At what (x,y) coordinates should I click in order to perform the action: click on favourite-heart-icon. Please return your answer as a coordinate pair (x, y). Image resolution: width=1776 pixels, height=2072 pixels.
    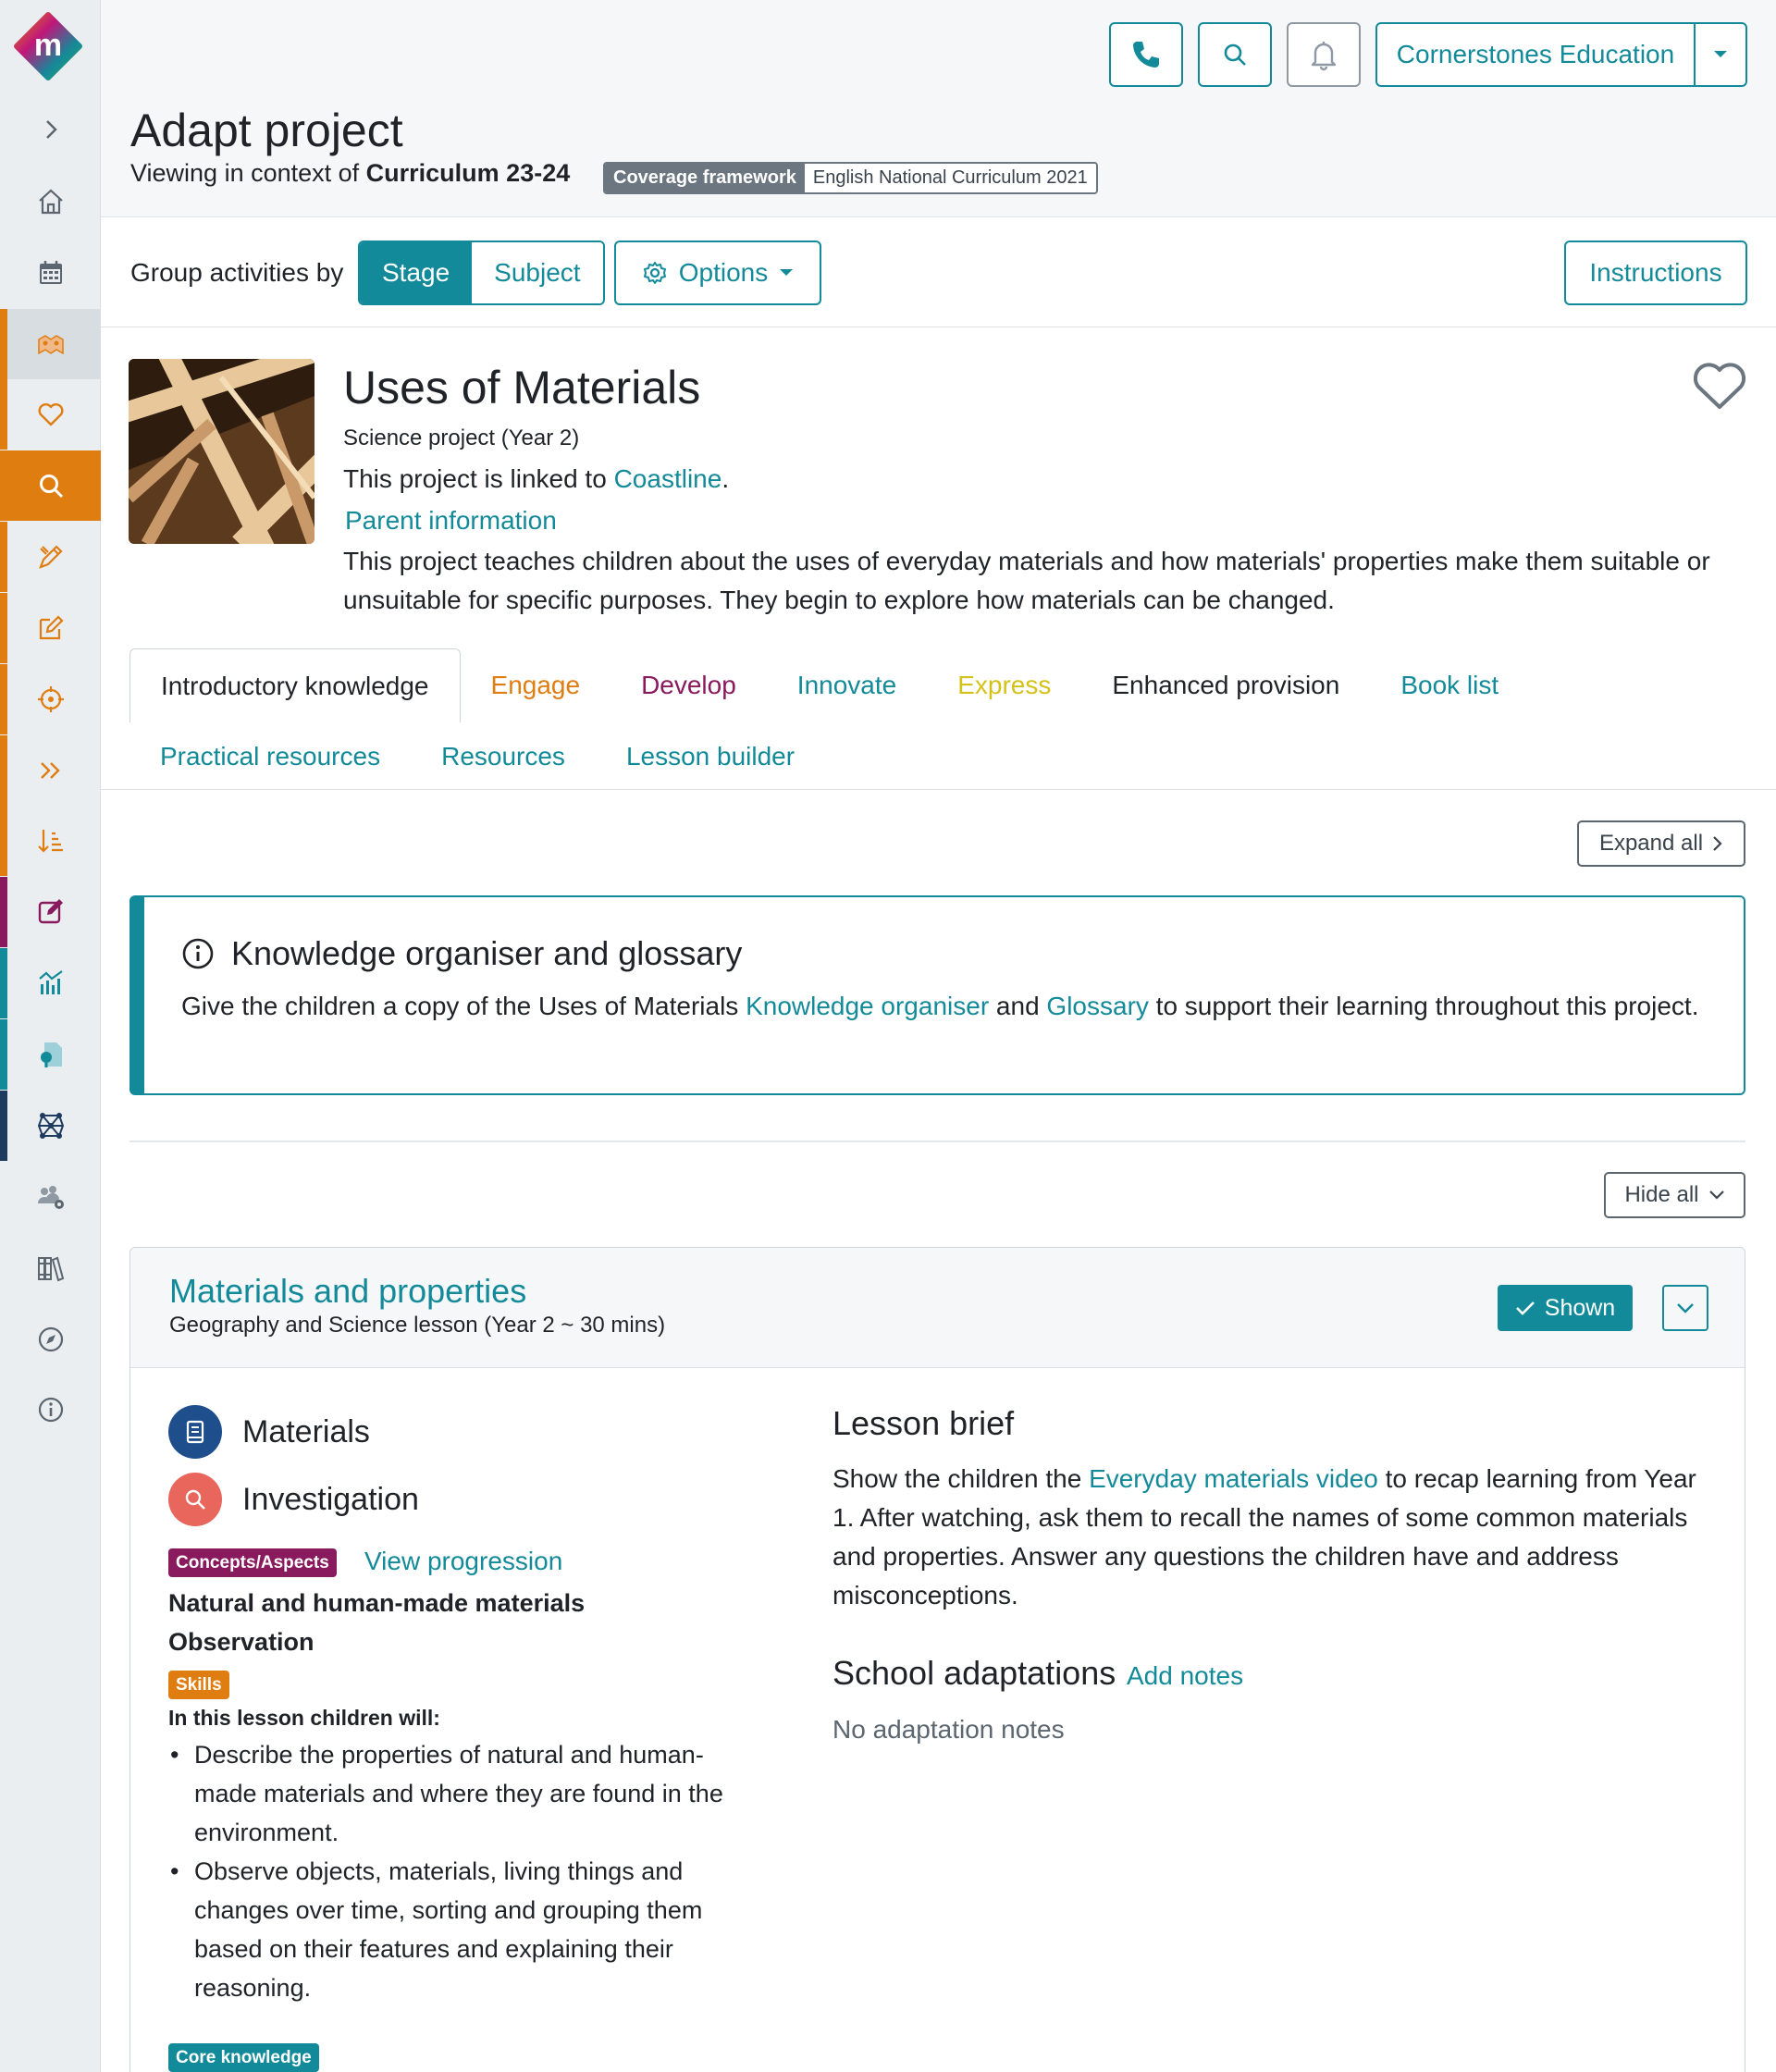
    Looking at the image, I should click on (1720, 386).